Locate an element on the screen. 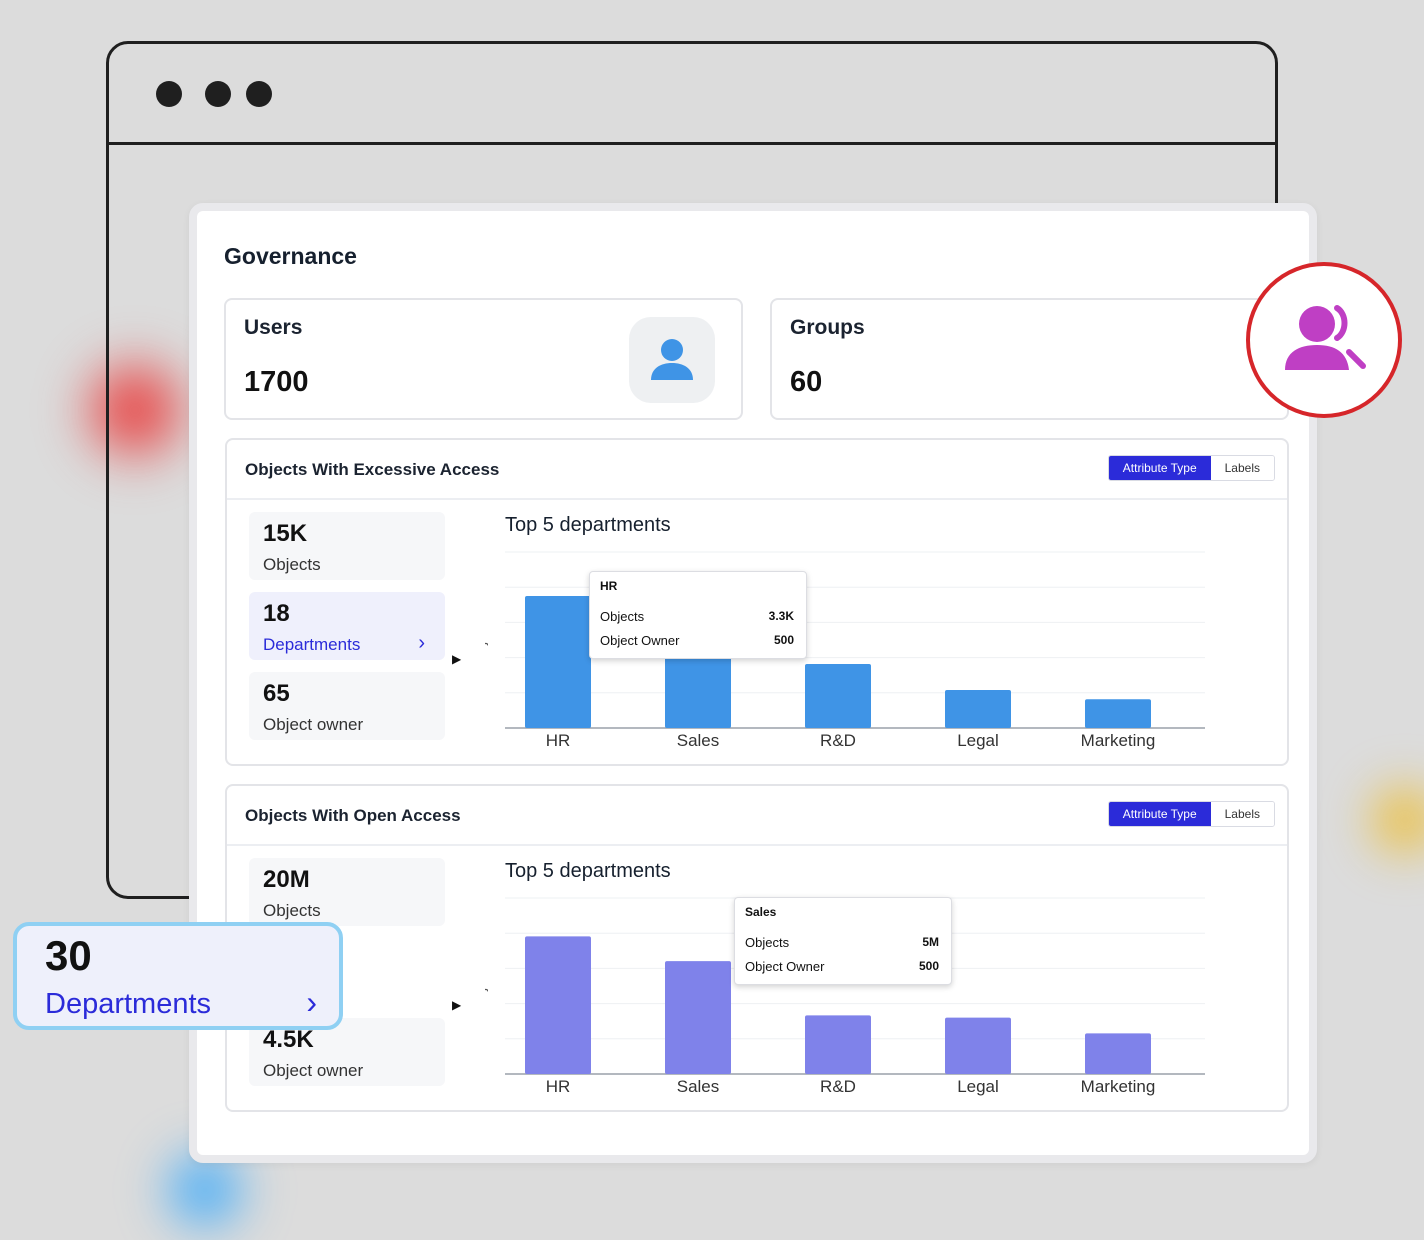 The image size is (1424, 1240). metric-departments: 18 Departments › is located at coordinates (347, 626).